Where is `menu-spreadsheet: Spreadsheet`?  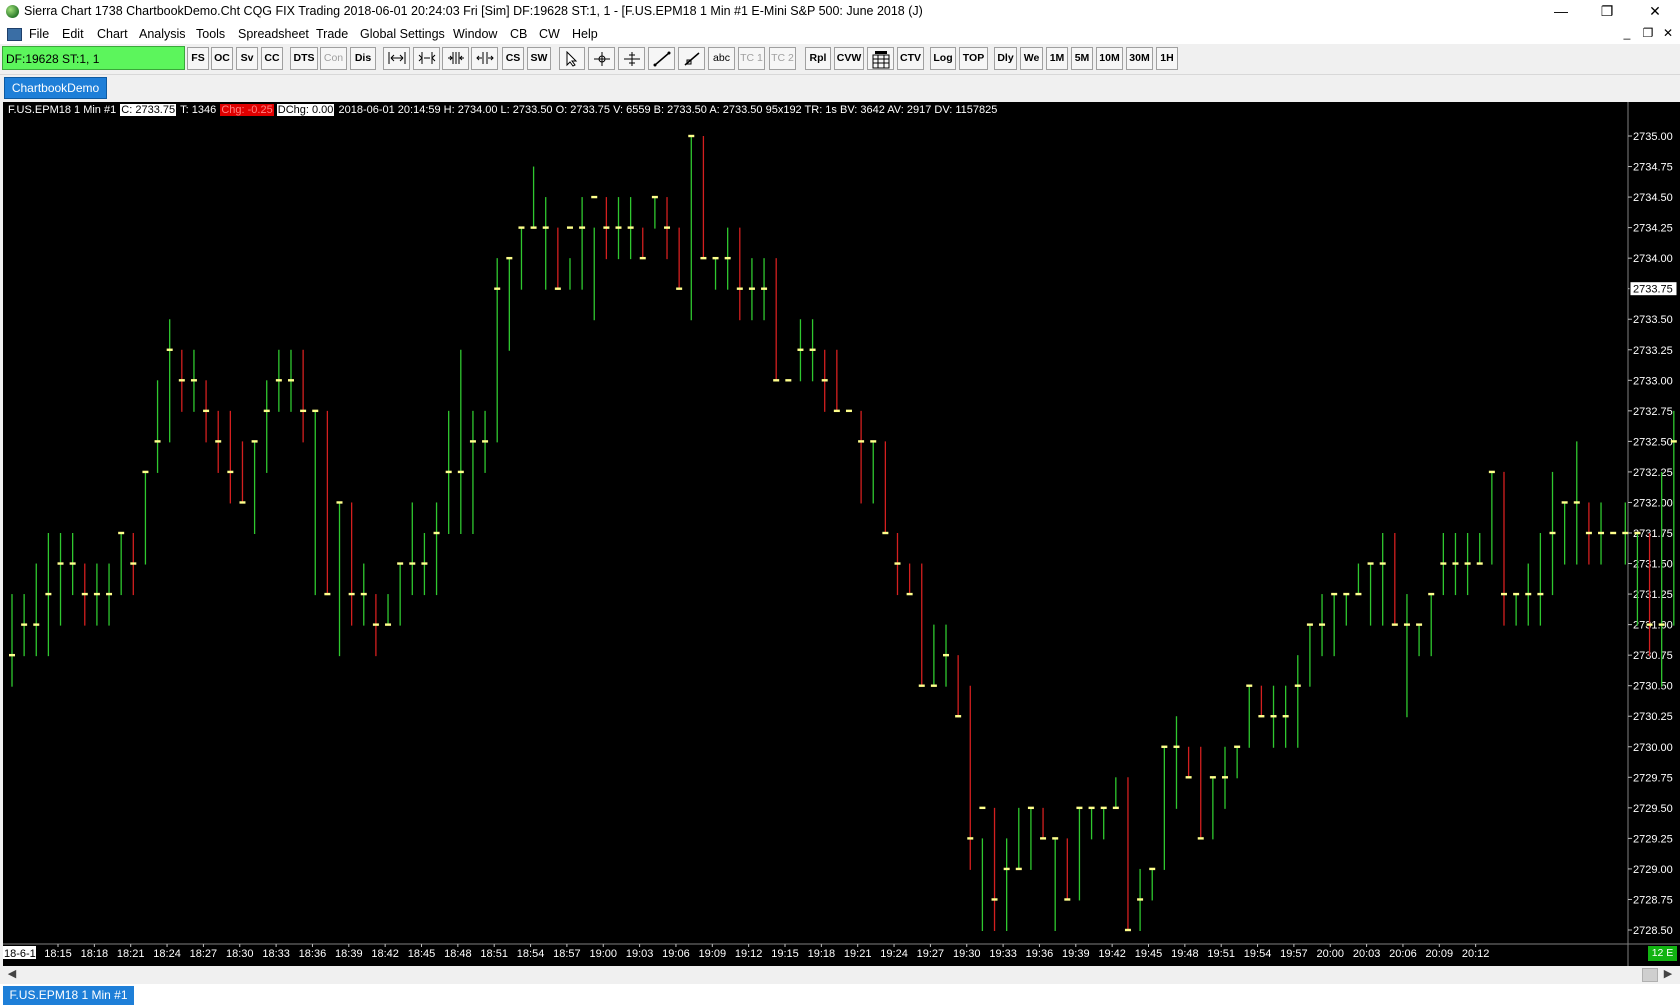 menu-spreadsheet: Spreadsheet is located at coordinates (273, 34).